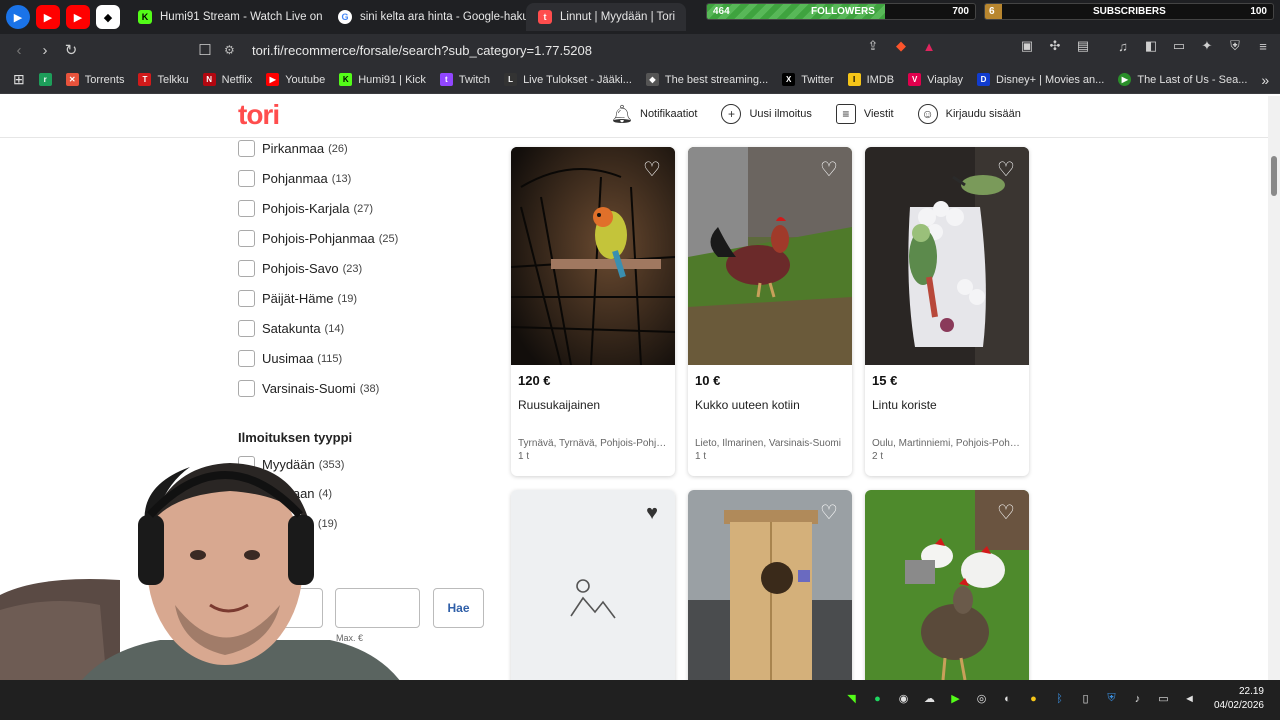  What do you see at coordinates (308, 388) in the screenshot?
I see `region-filter-varsinais-suomi: Varsinais-Suomi (38)` at bounding box center [308, 388].